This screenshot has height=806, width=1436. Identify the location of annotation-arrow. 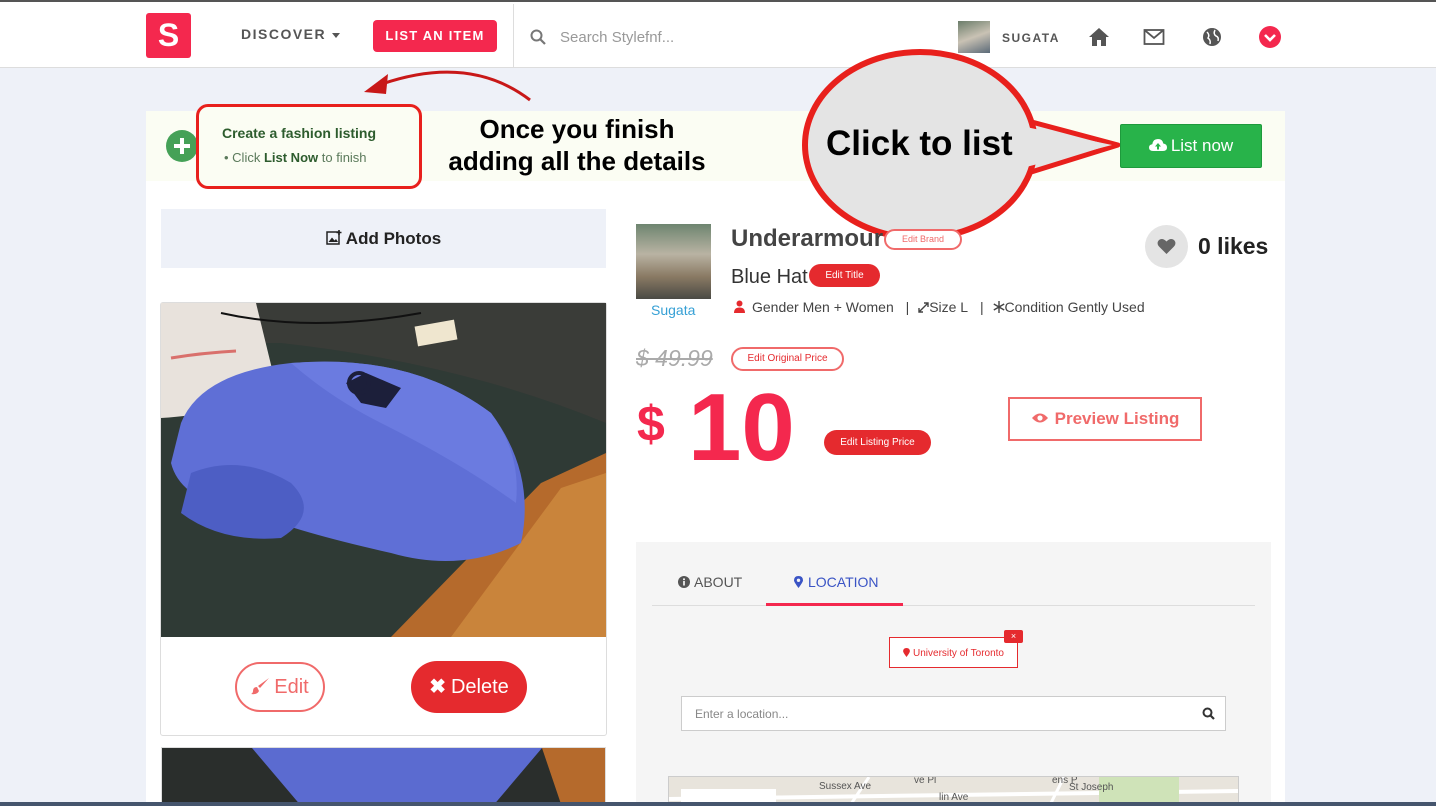
(447, 86).